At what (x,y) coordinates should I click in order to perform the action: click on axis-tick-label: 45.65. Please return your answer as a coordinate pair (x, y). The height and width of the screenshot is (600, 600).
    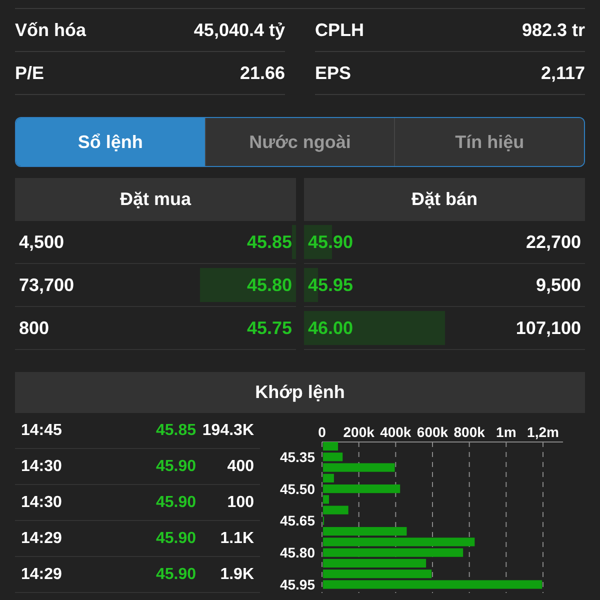
    Looking at the image, I should click on (297, 520).